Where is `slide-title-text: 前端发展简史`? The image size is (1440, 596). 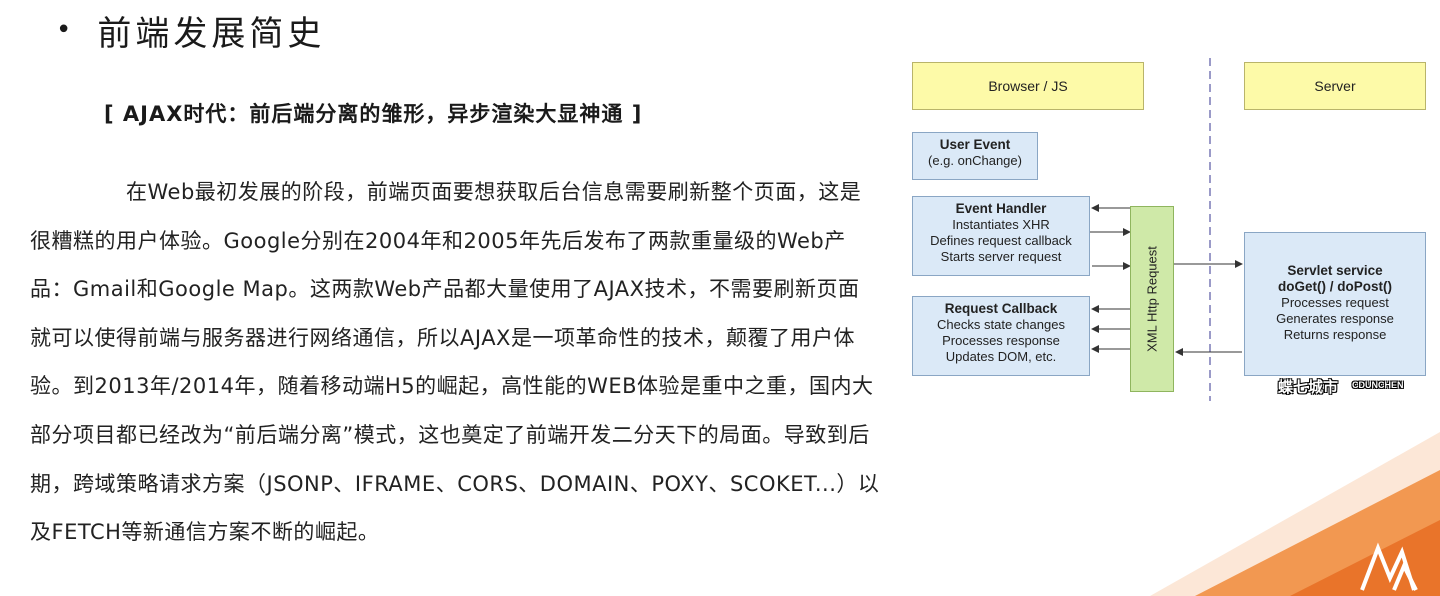
slide-title-text: 前端发展简史 is located at coordinates (211, 33).